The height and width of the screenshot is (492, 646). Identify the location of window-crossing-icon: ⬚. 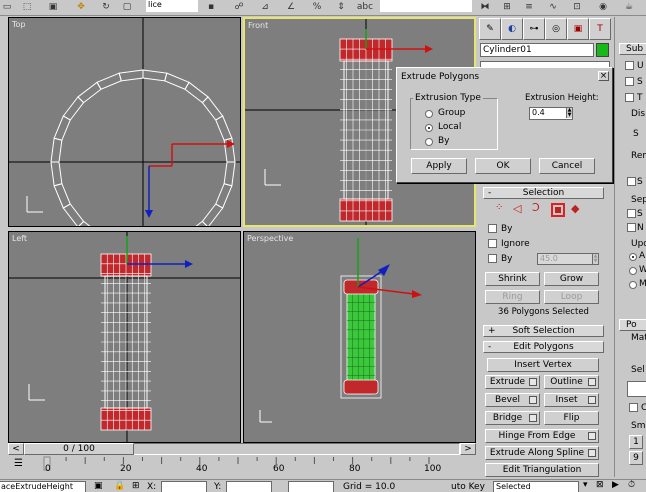
(27, 7).